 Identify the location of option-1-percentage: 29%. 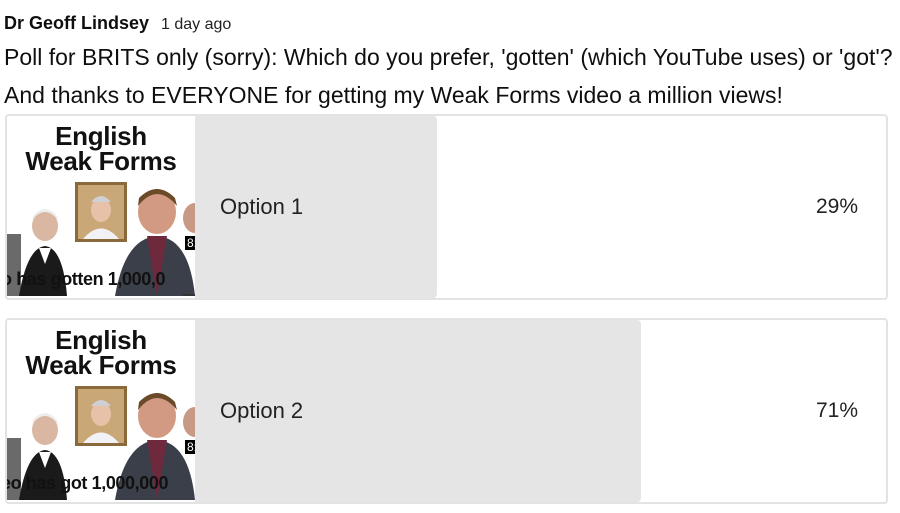
(836, 206).